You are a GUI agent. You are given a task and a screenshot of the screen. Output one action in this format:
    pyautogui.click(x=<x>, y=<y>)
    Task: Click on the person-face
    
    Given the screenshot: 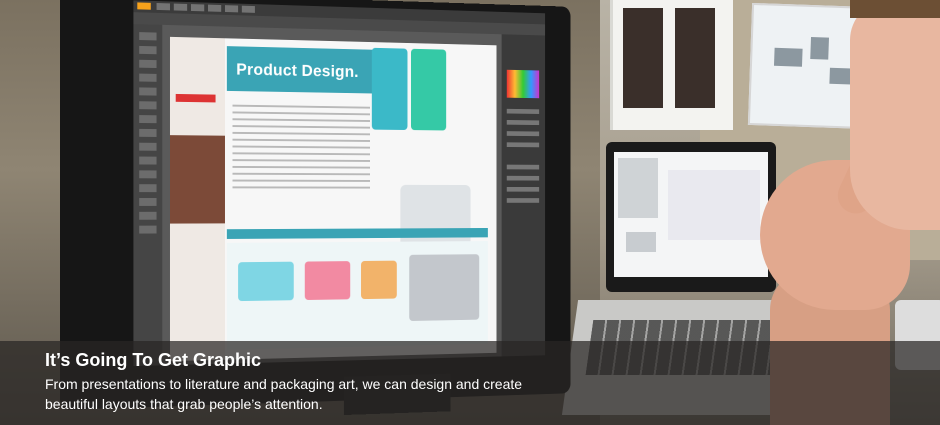 What is the action you would take?
    pyautogui.click(x=895, y=115)
    